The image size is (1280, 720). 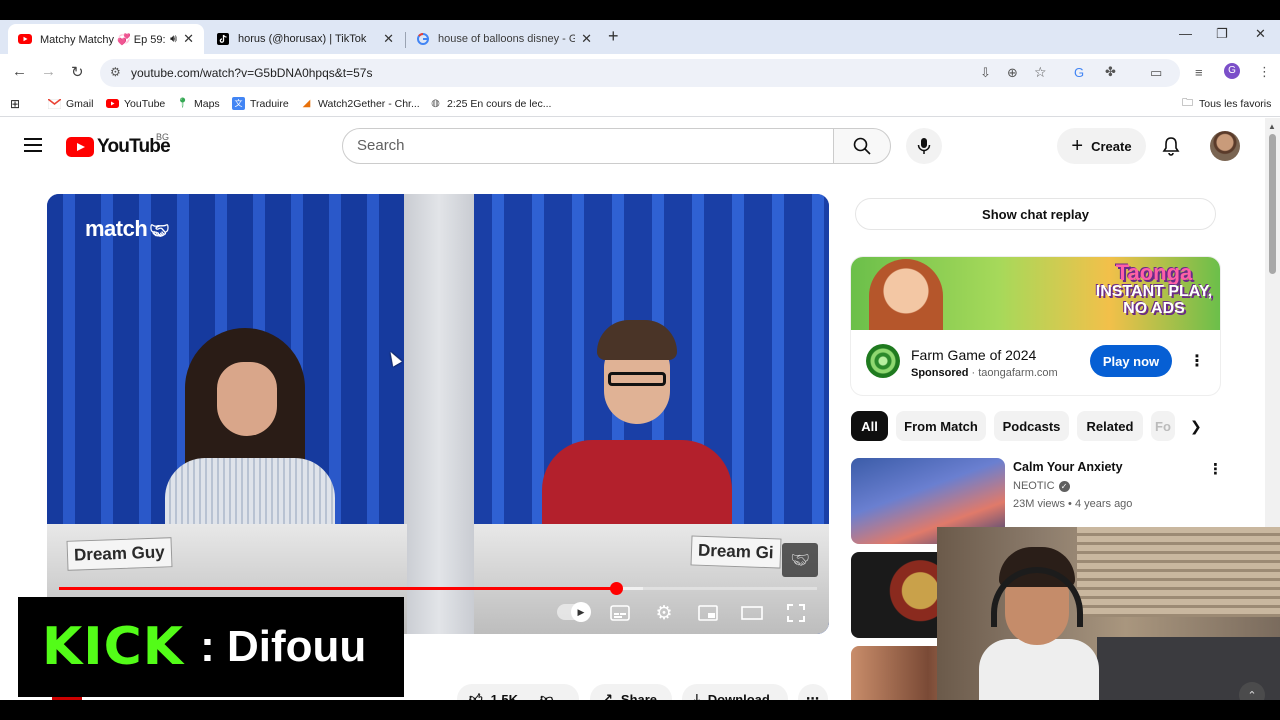 What do you see at coordinates (1215, 469) in the screenshot?
I see `video-more-icon: ⋮` at bounding box center [1215, 469].